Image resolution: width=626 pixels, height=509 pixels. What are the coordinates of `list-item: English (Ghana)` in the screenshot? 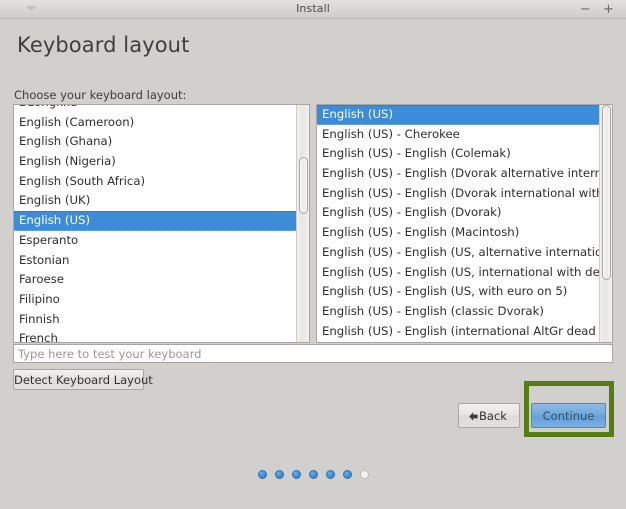 It's located at (155, 142).